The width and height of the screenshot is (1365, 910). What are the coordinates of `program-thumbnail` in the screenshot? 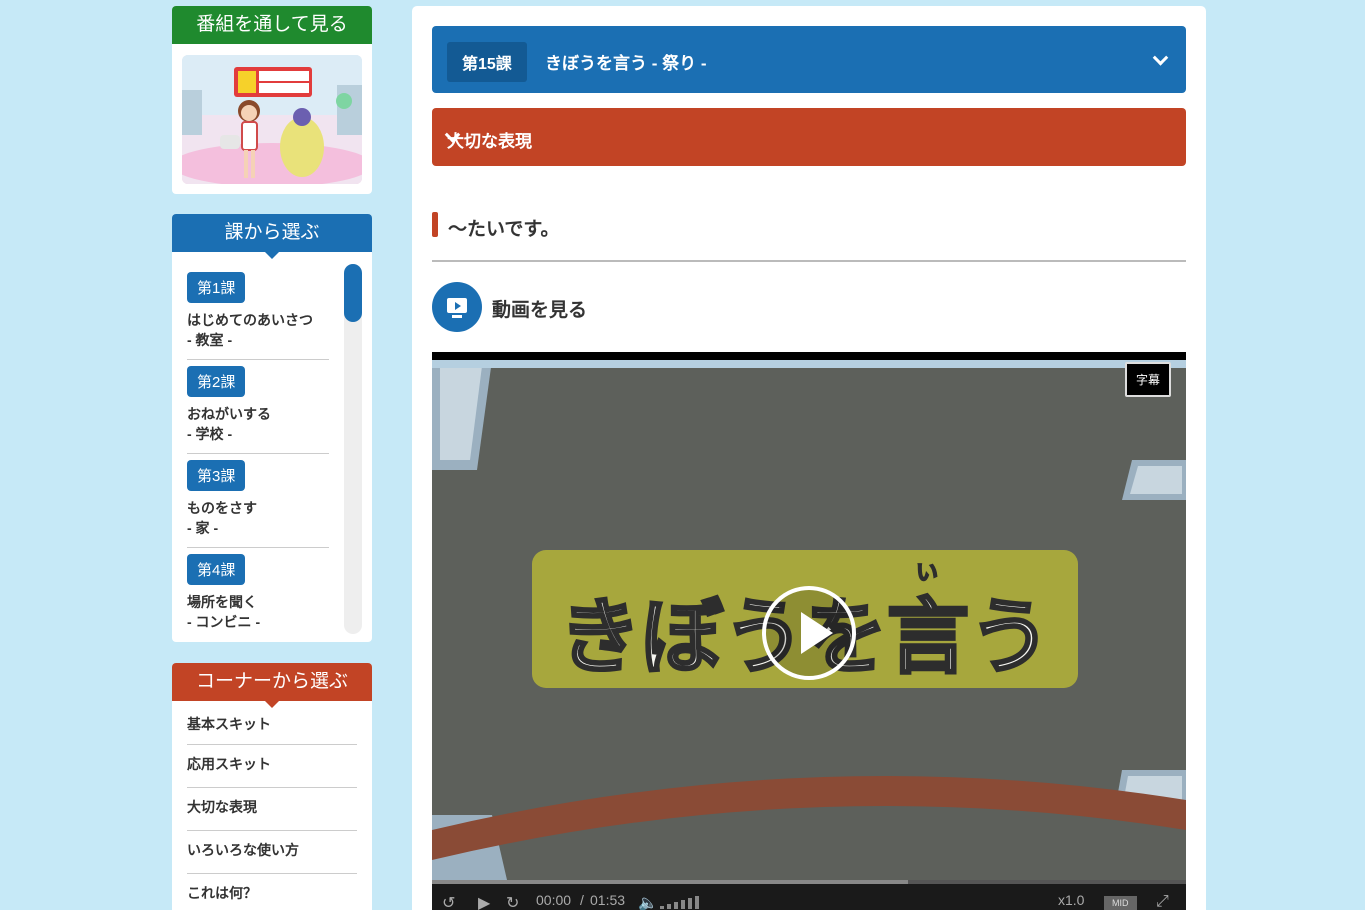 It's located at (272, 119).